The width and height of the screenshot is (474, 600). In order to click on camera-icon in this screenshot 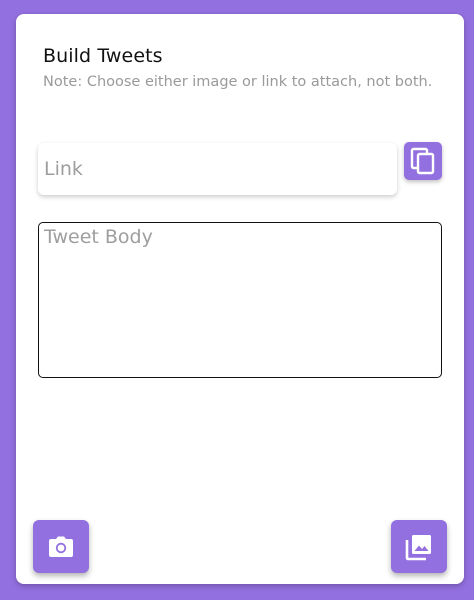, I will do `click(61, 546)`.